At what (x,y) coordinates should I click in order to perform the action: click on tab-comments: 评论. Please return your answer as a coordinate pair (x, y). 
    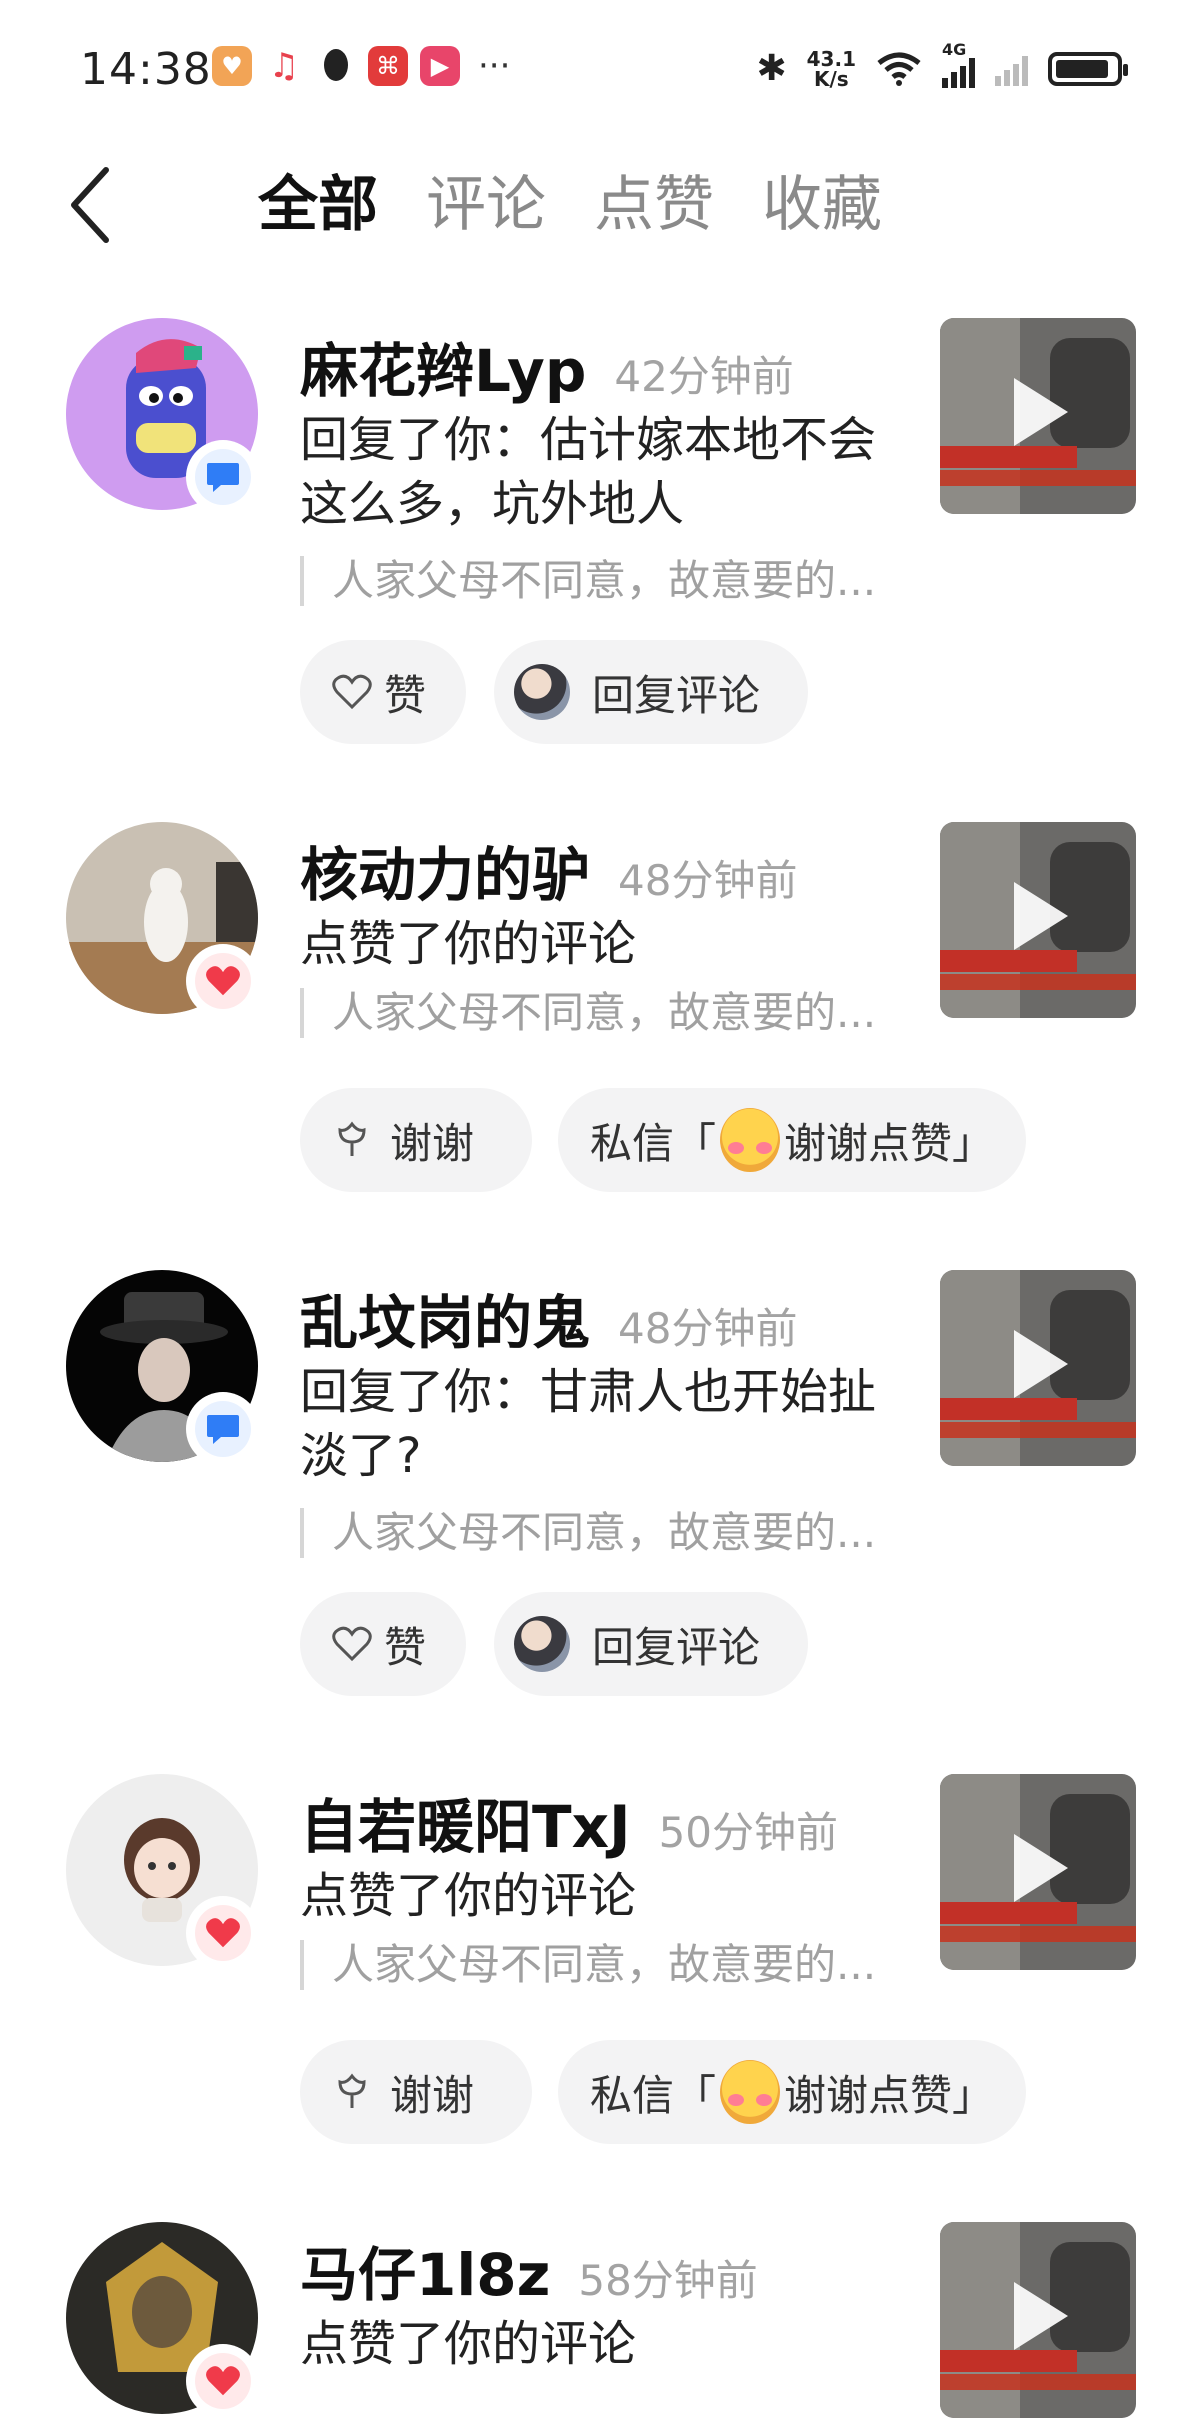
    Looking at the image, I should click on (486, 205).